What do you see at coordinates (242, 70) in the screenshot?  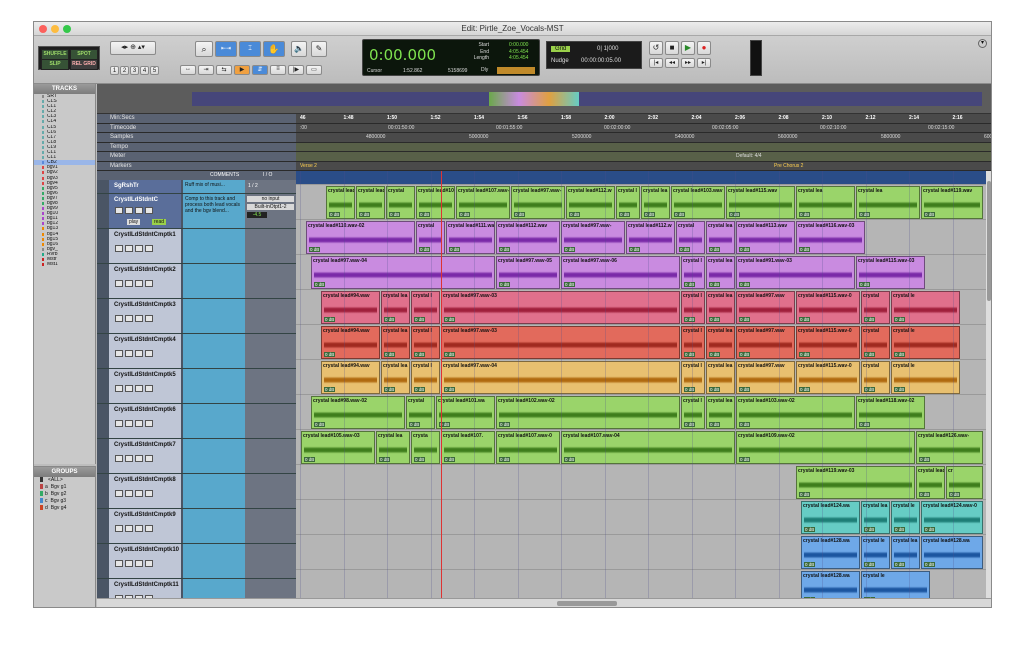 I see `insertion-follows-icon: ▶` at bounding box center [242, 70].